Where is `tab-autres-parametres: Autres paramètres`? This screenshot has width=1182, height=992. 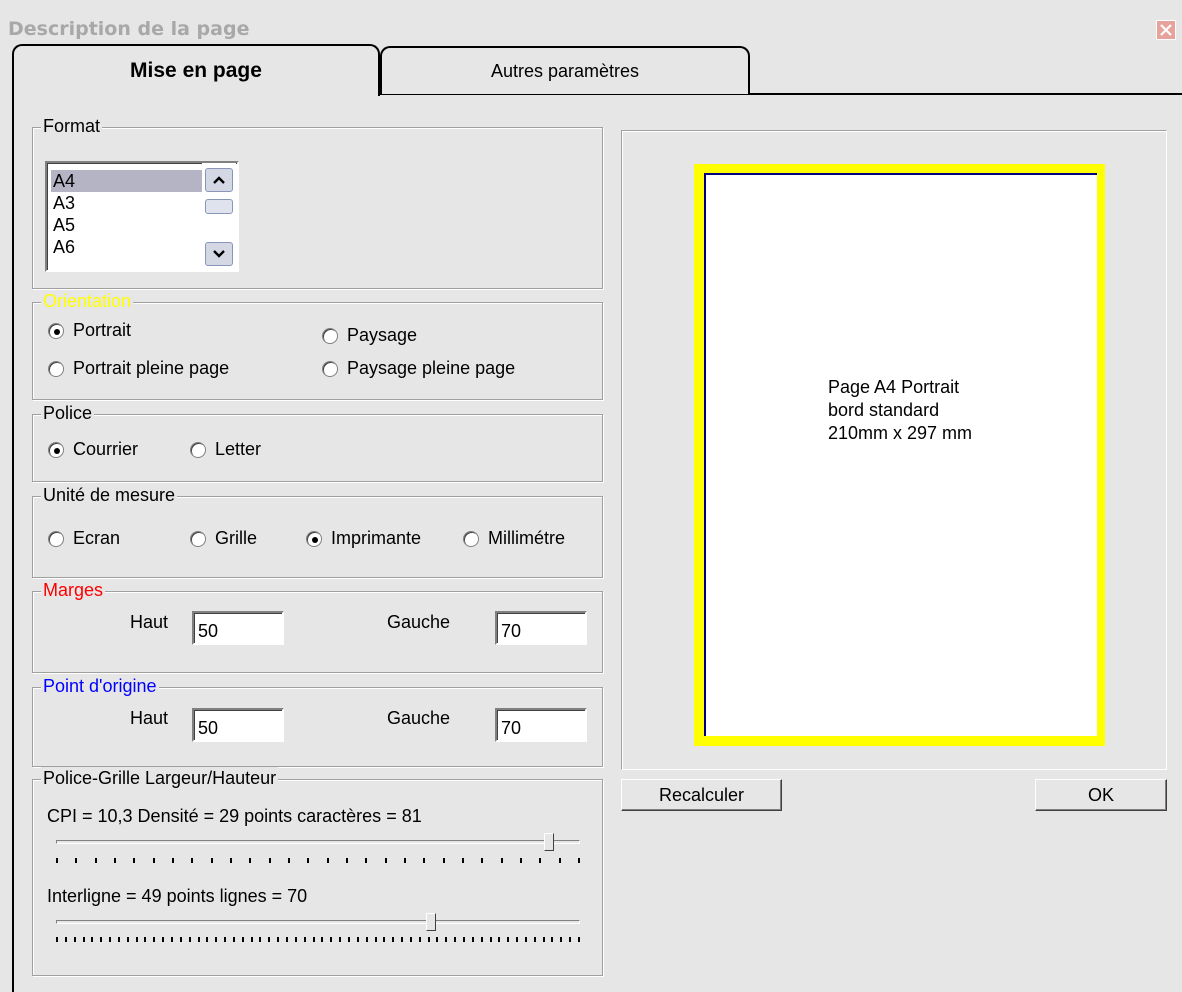 tab-autres-parametres: Autres paramètres is located at coordinates (565, 70).